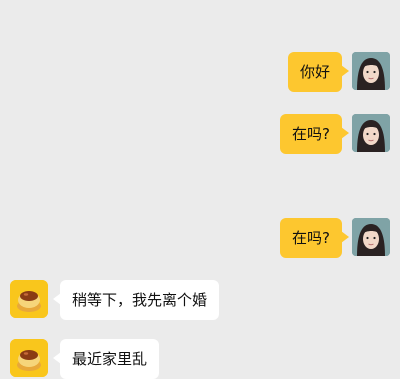 This screenshot has height=379, width=400. What do you see at coordinates (140, 300) in the screenshot?
I see `message-text: 稍等下，我先离个婚` at bounding box center [140, 300].